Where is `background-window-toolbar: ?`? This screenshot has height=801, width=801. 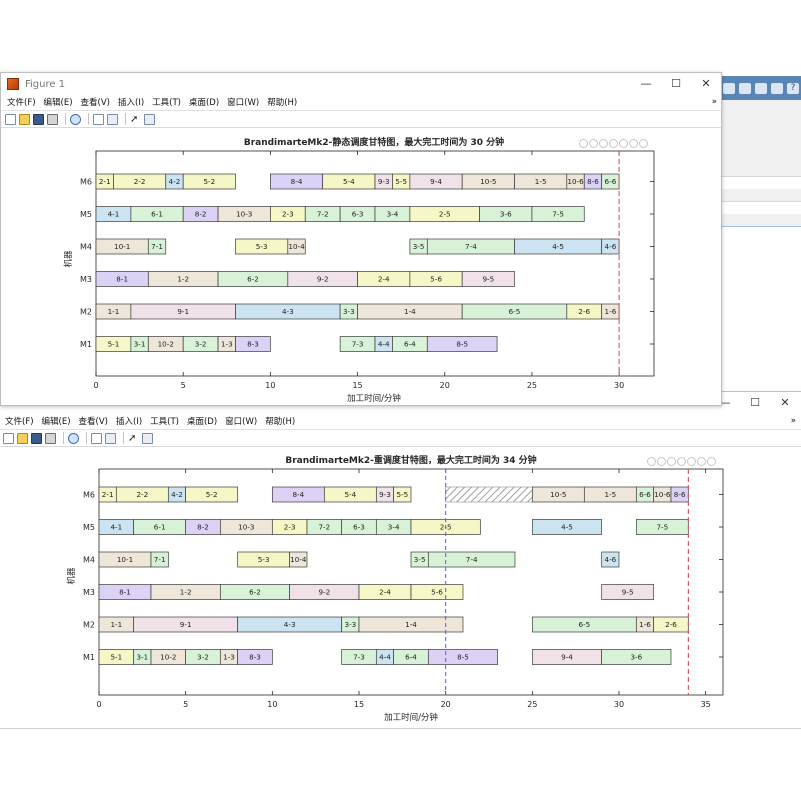 background-window-toolbar: ? is located at coordinates (759, 88).